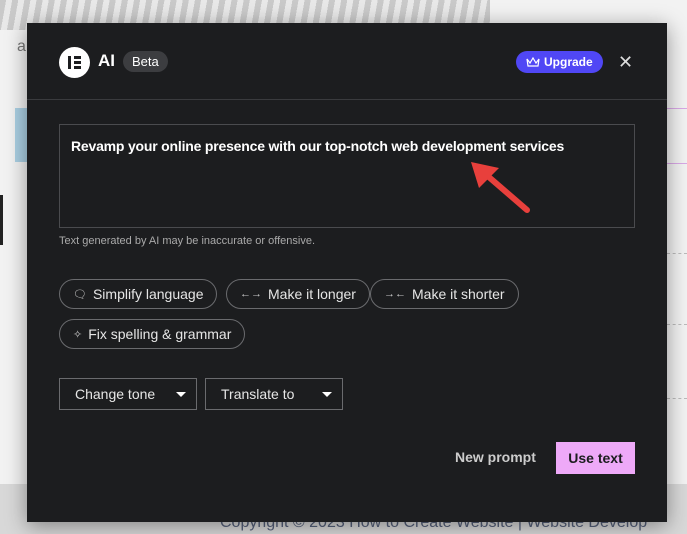 The image size is (687, 534). Describe the element at coordinates (21, 46) in the screenshot. I see `background-text: a` at that location.